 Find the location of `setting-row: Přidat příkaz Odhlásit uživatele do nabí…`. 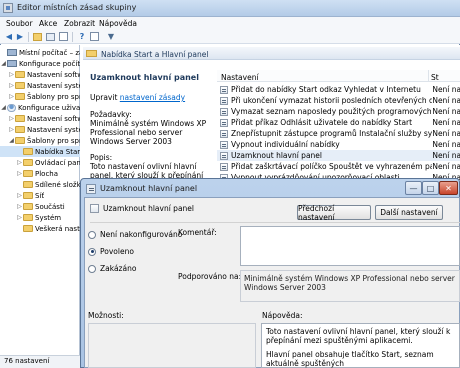

setting-row: Přidat příkaz Odhlásit uživatele do nabí… is located at coordinates (338, 122).